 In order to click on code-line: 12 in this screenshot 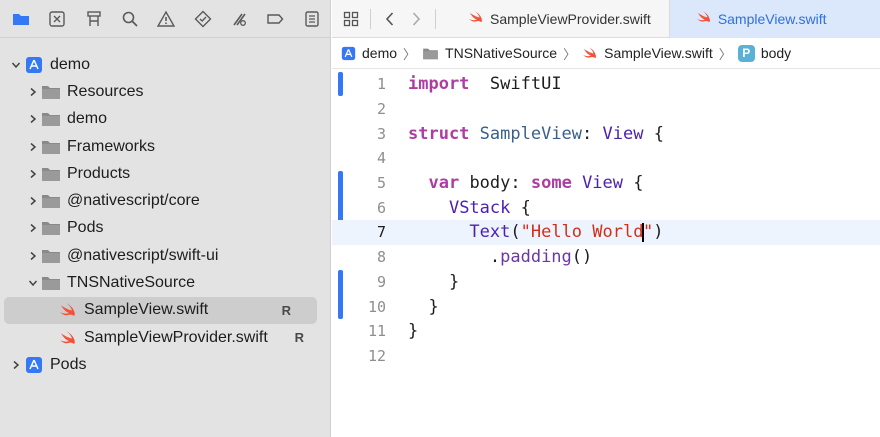, I will do `click(606, 356)`.